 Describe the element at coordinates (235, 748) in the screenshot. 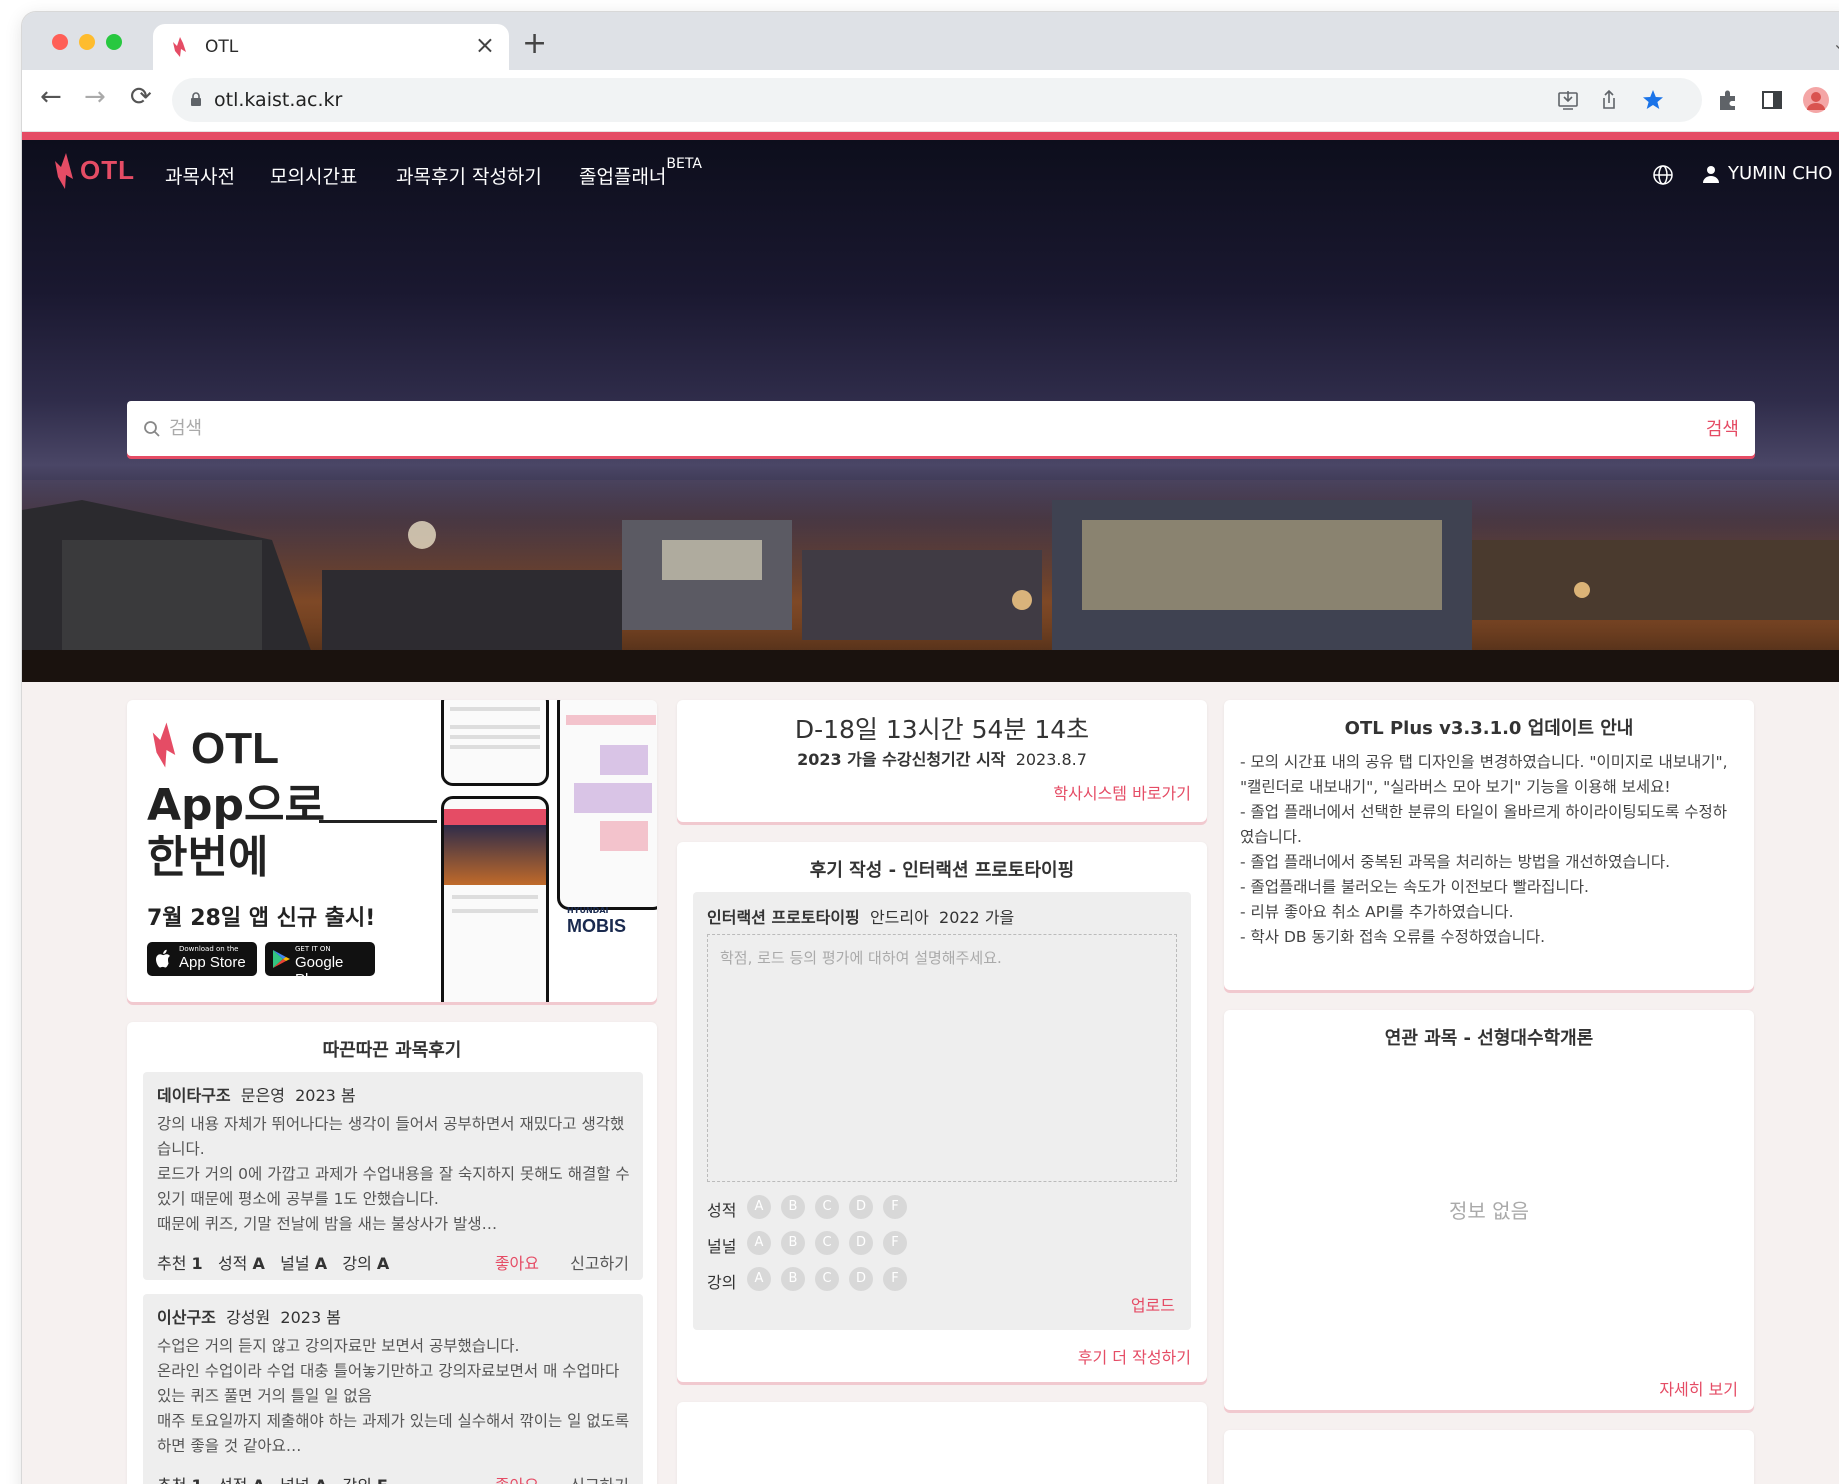

I see `app-logo-text: OTL` at that location.